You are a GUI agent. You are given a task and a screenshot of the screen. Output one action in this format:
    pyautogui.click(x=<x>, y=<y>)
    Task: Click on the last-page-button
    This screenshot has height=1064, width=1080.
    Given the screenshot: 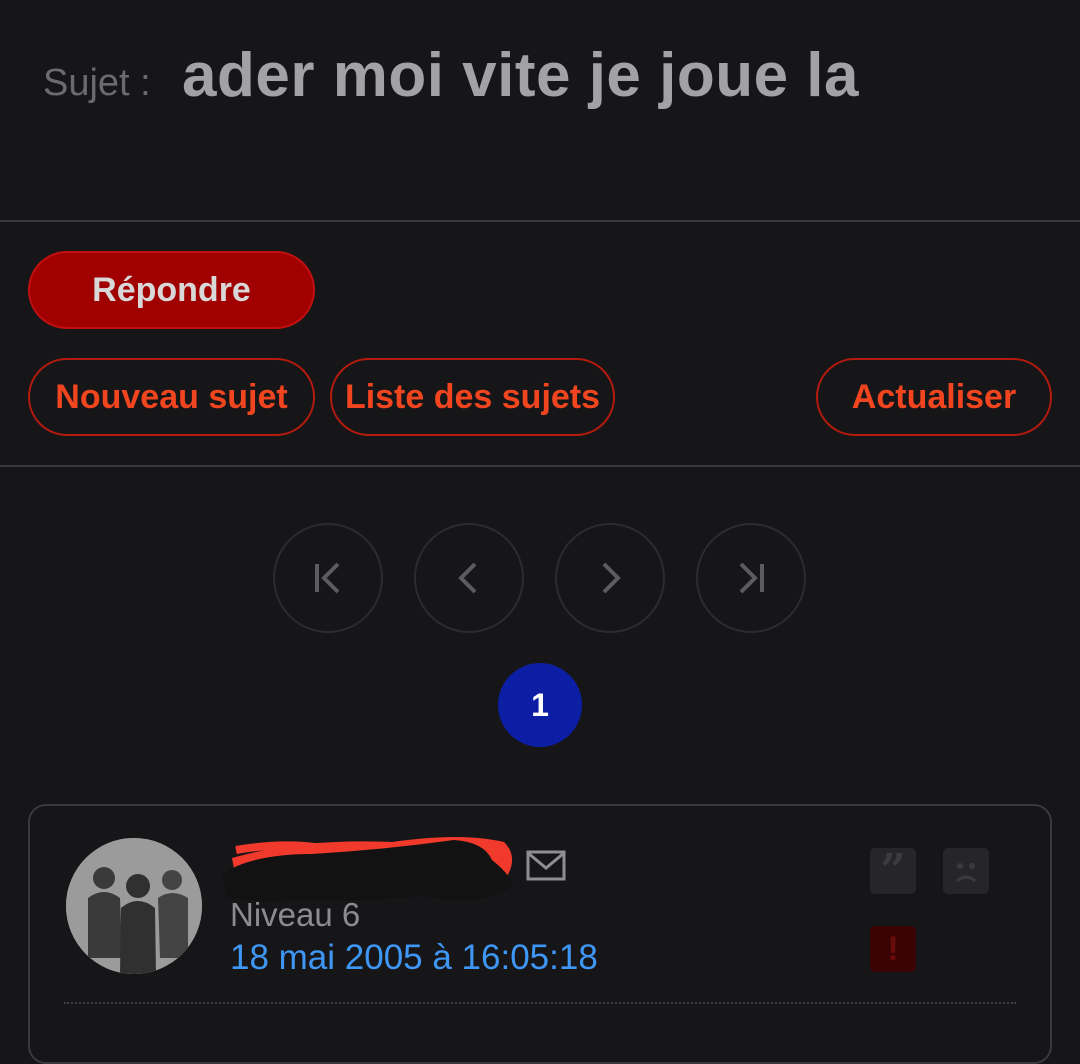 What is the action you would take?
    pyautogui.click(x=751, y=578)
    